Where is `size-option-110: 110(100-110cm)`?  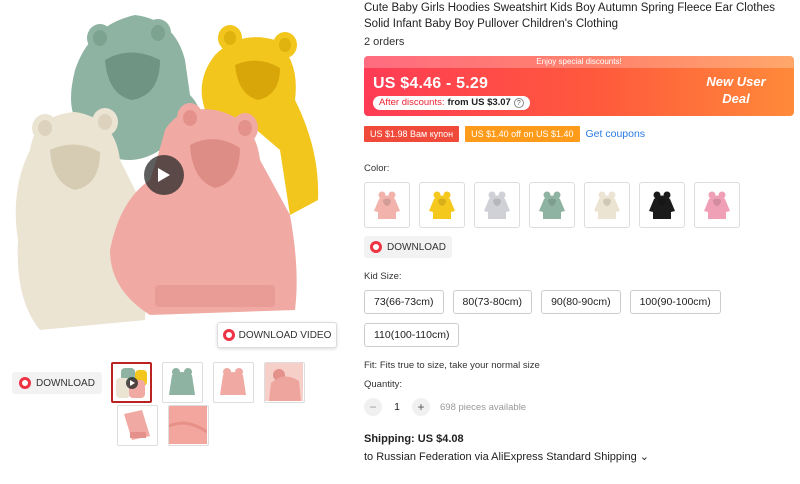
size-option-110: 110(100-110cm) is located at coordinates (412, 335).